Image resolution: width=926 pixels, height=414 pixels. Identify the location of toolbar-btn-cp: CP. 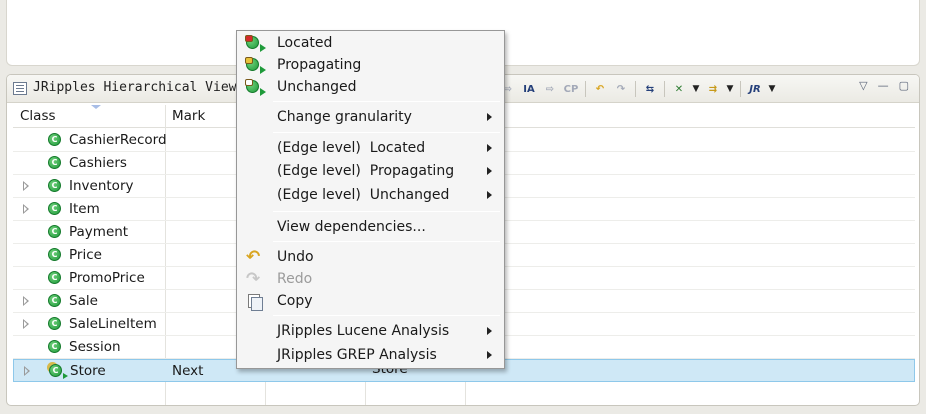
(571, 89).